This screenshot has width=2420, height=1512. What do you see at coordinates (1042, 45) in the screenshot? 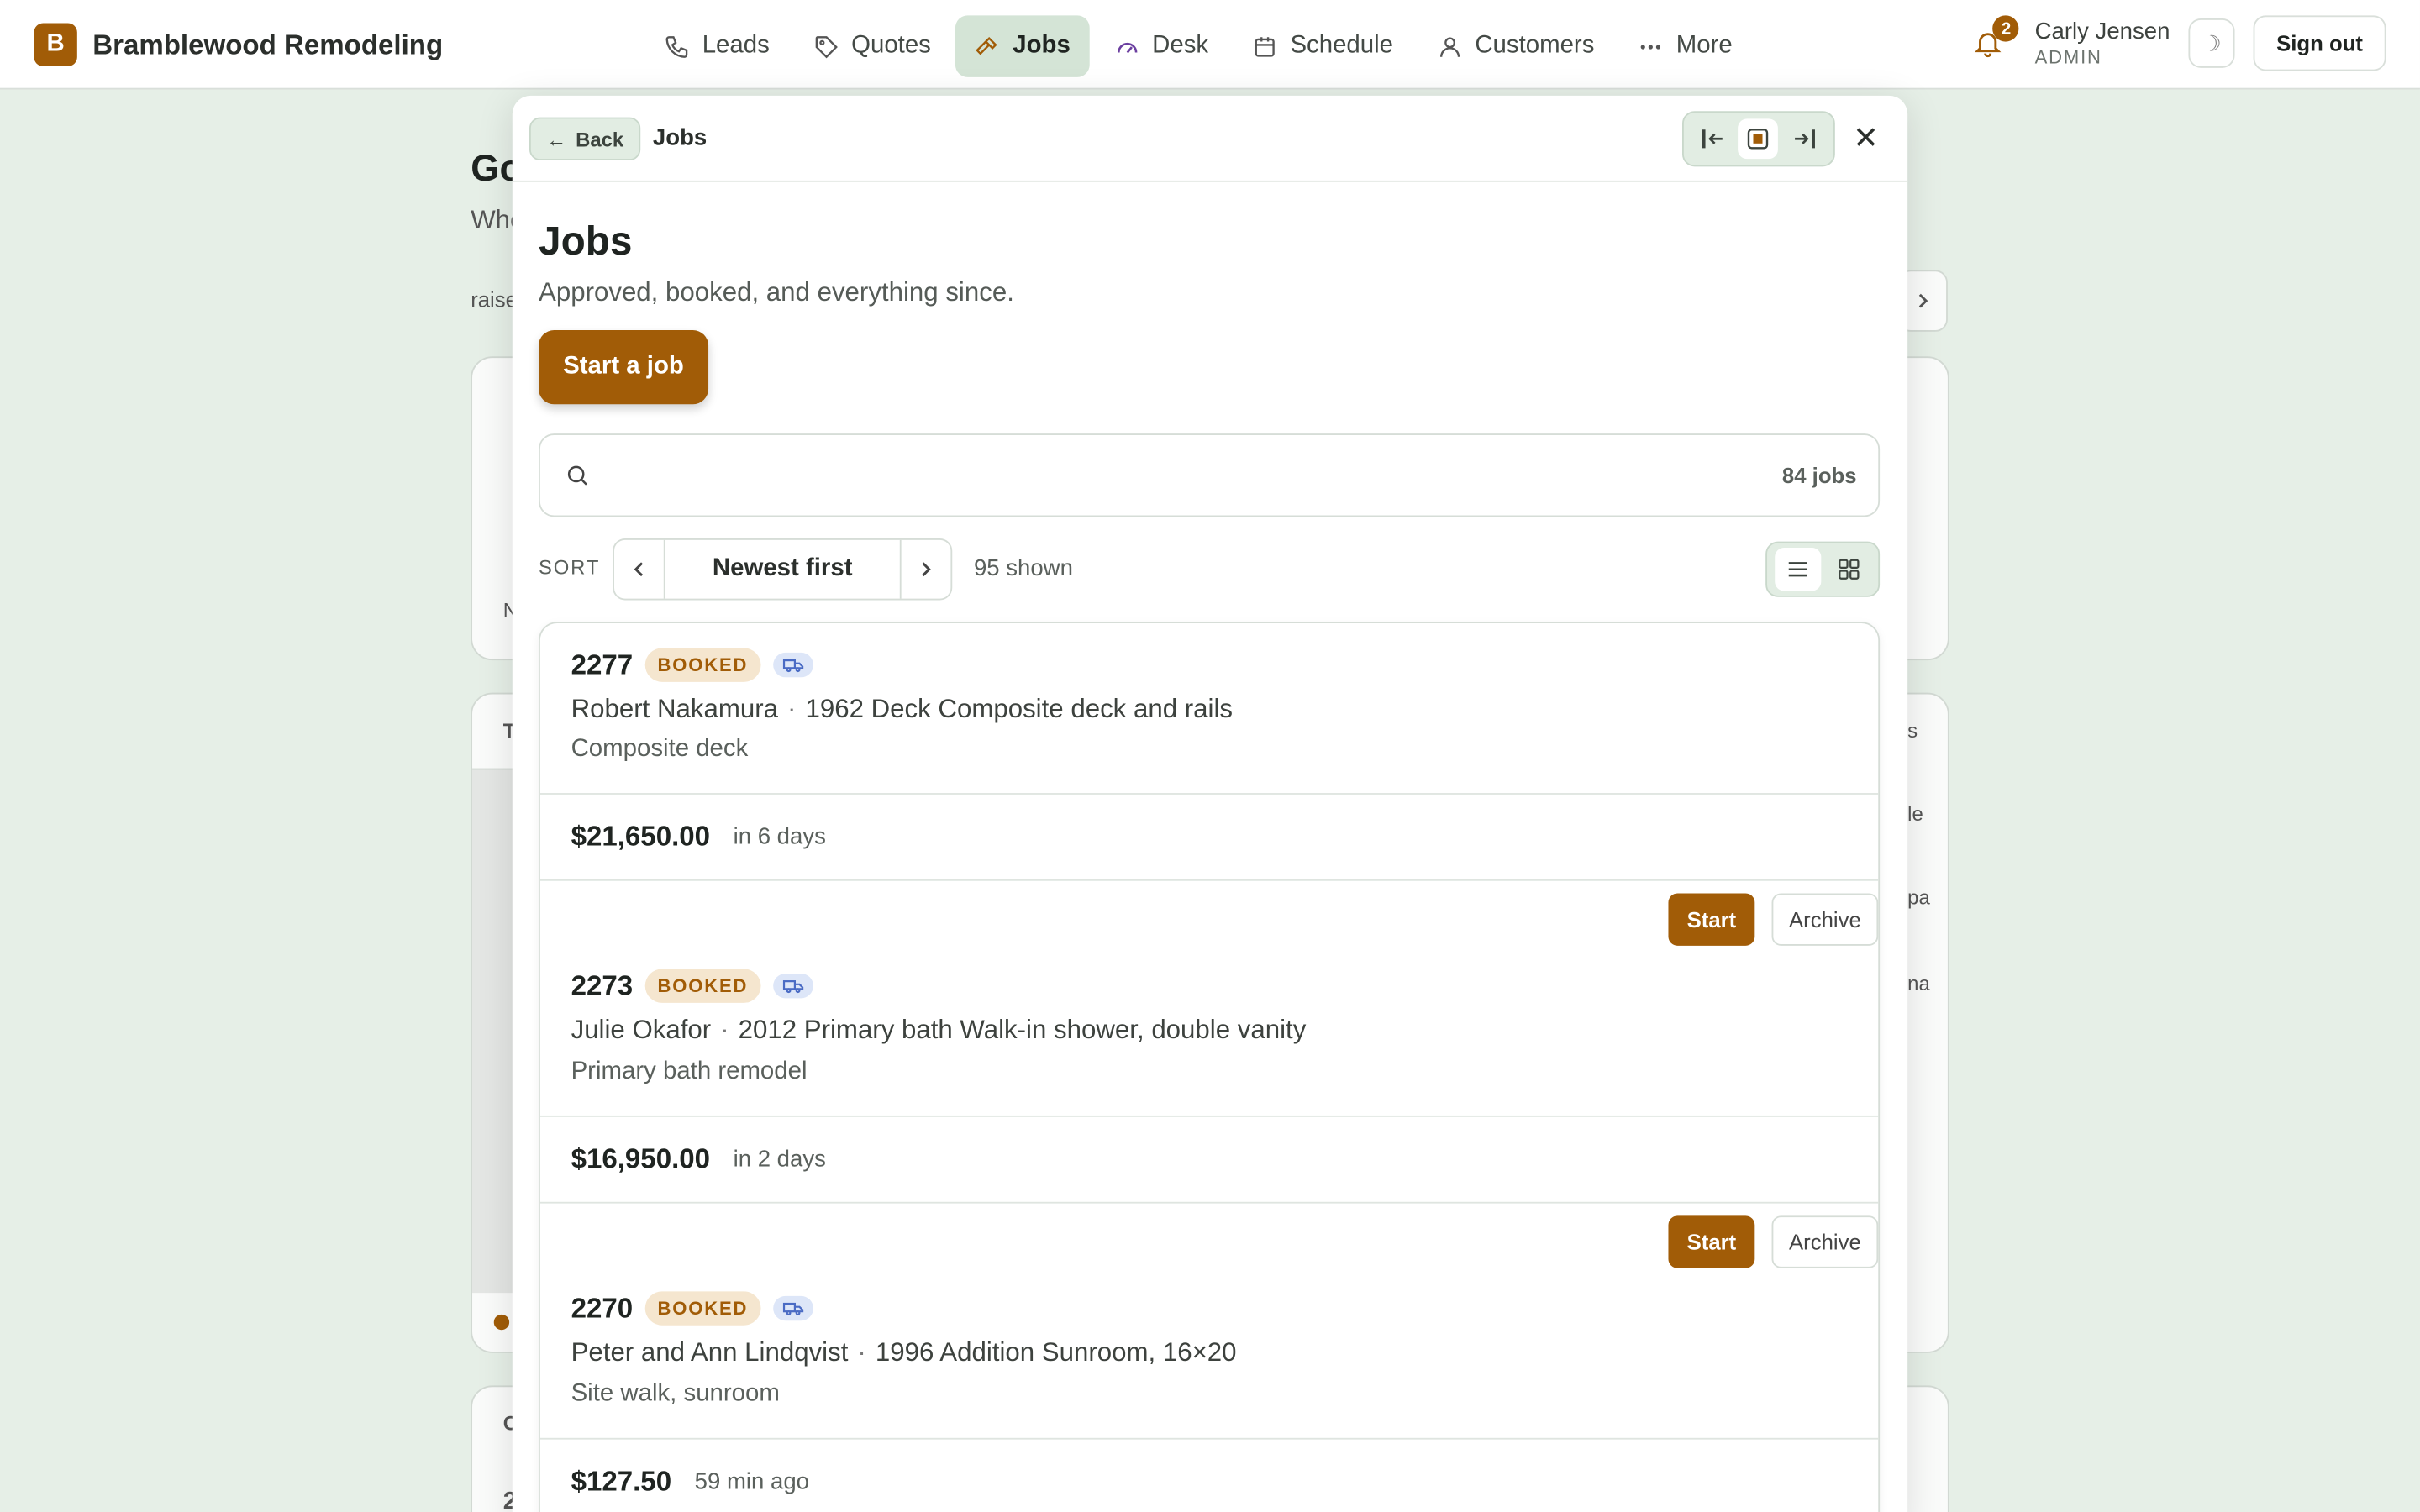
I see `nav-label: Jobs` at bounding box center [1042, 45].